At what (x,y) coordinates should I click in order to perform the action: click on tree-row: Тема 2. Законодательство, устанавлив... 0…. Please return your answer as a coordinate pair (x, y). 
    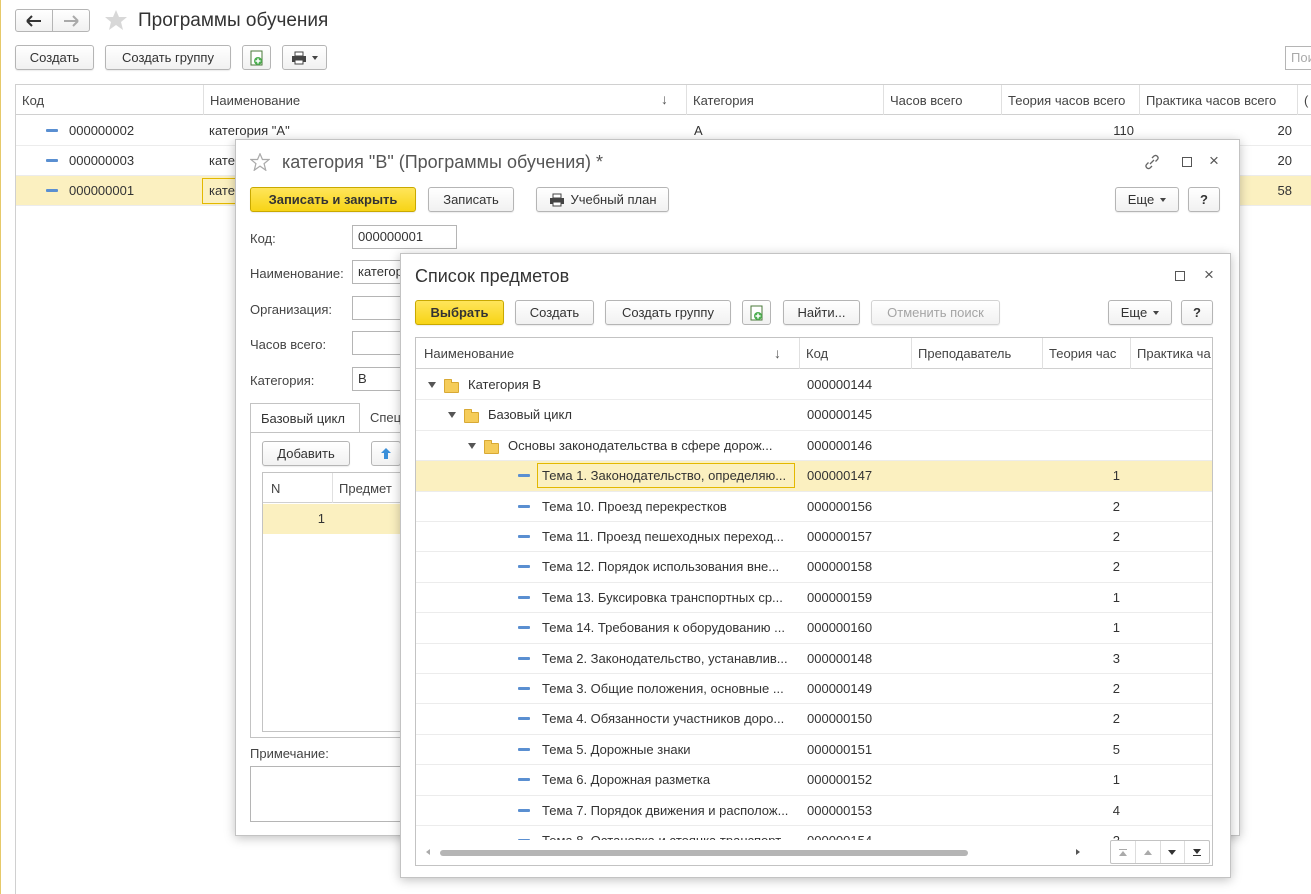
    Looking at the image, I should click on (814, 659).